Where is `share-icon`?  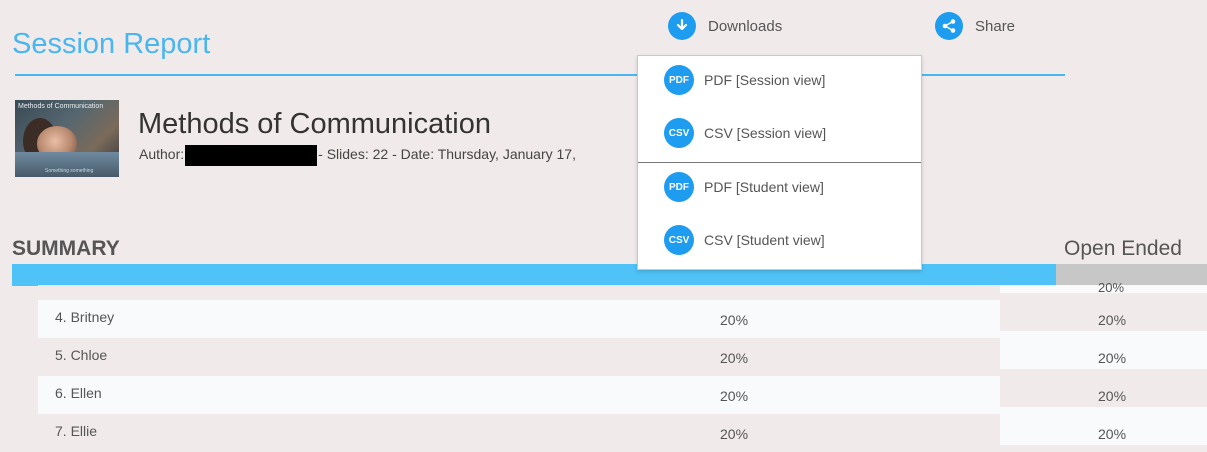 share-icon is located at coordinates (949, 26).